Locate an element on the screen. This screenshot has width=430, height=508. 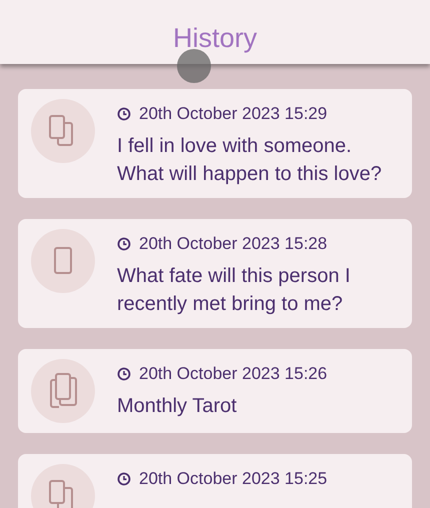
card-icon is located at coordinates (63, 261).